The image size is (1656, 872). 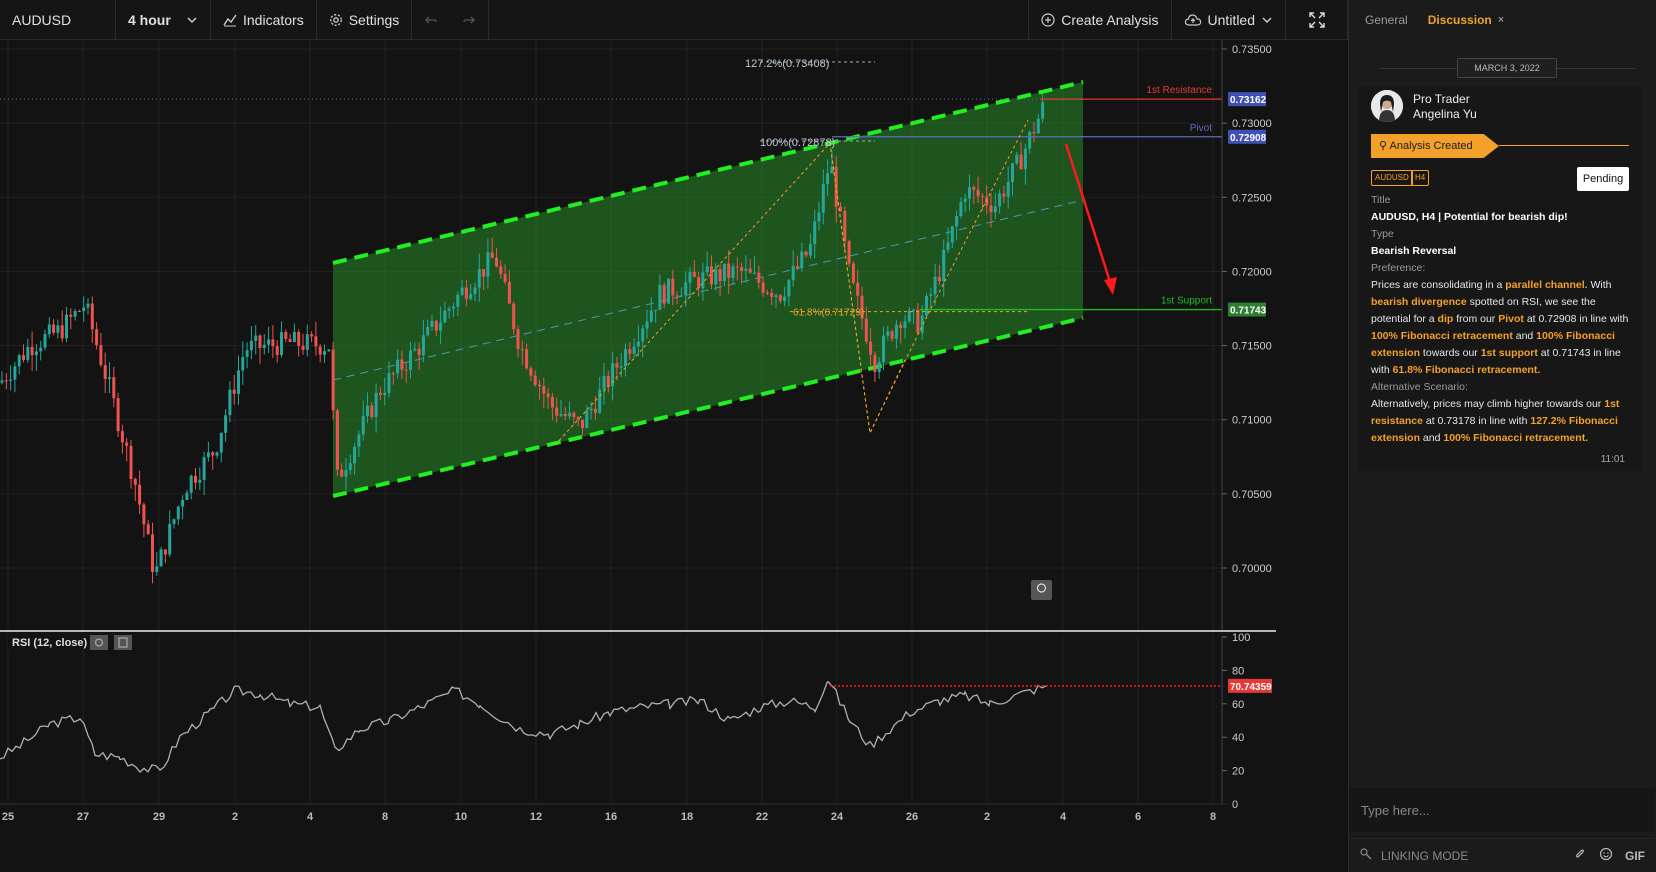 What do you see at coordinates (1580, 855) in the screenshot?
I see `attachment-icon` at bounding box center [1580, 855].